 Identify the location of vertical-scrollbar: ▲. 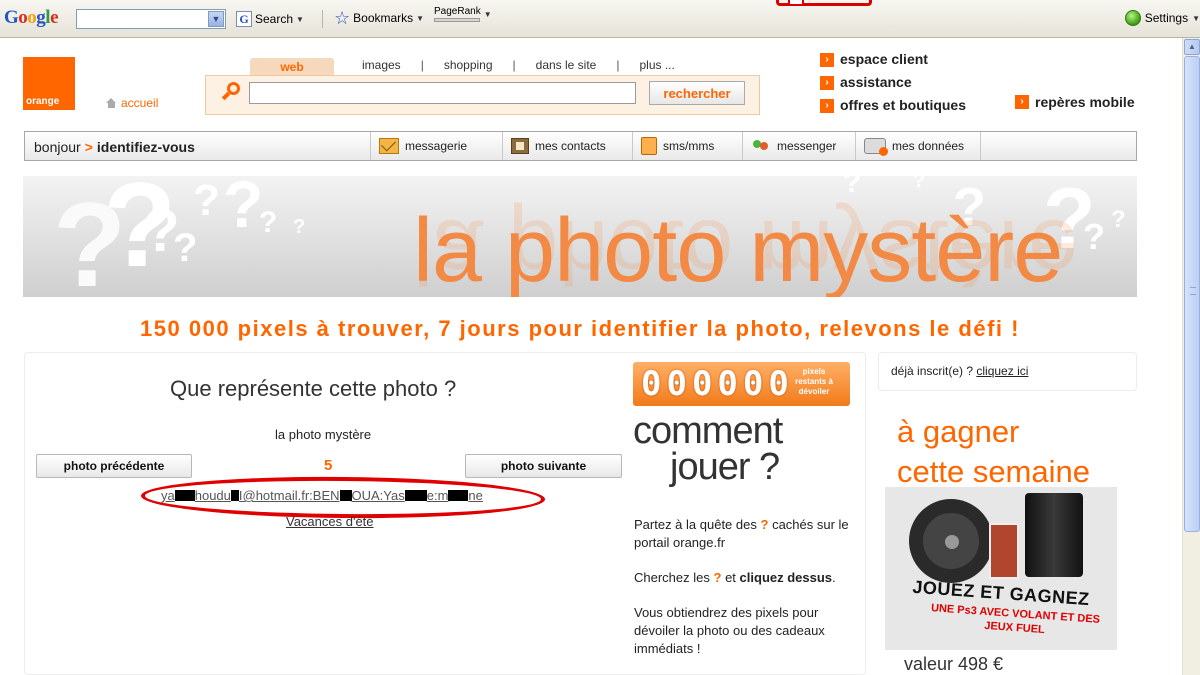
(1191, 356).